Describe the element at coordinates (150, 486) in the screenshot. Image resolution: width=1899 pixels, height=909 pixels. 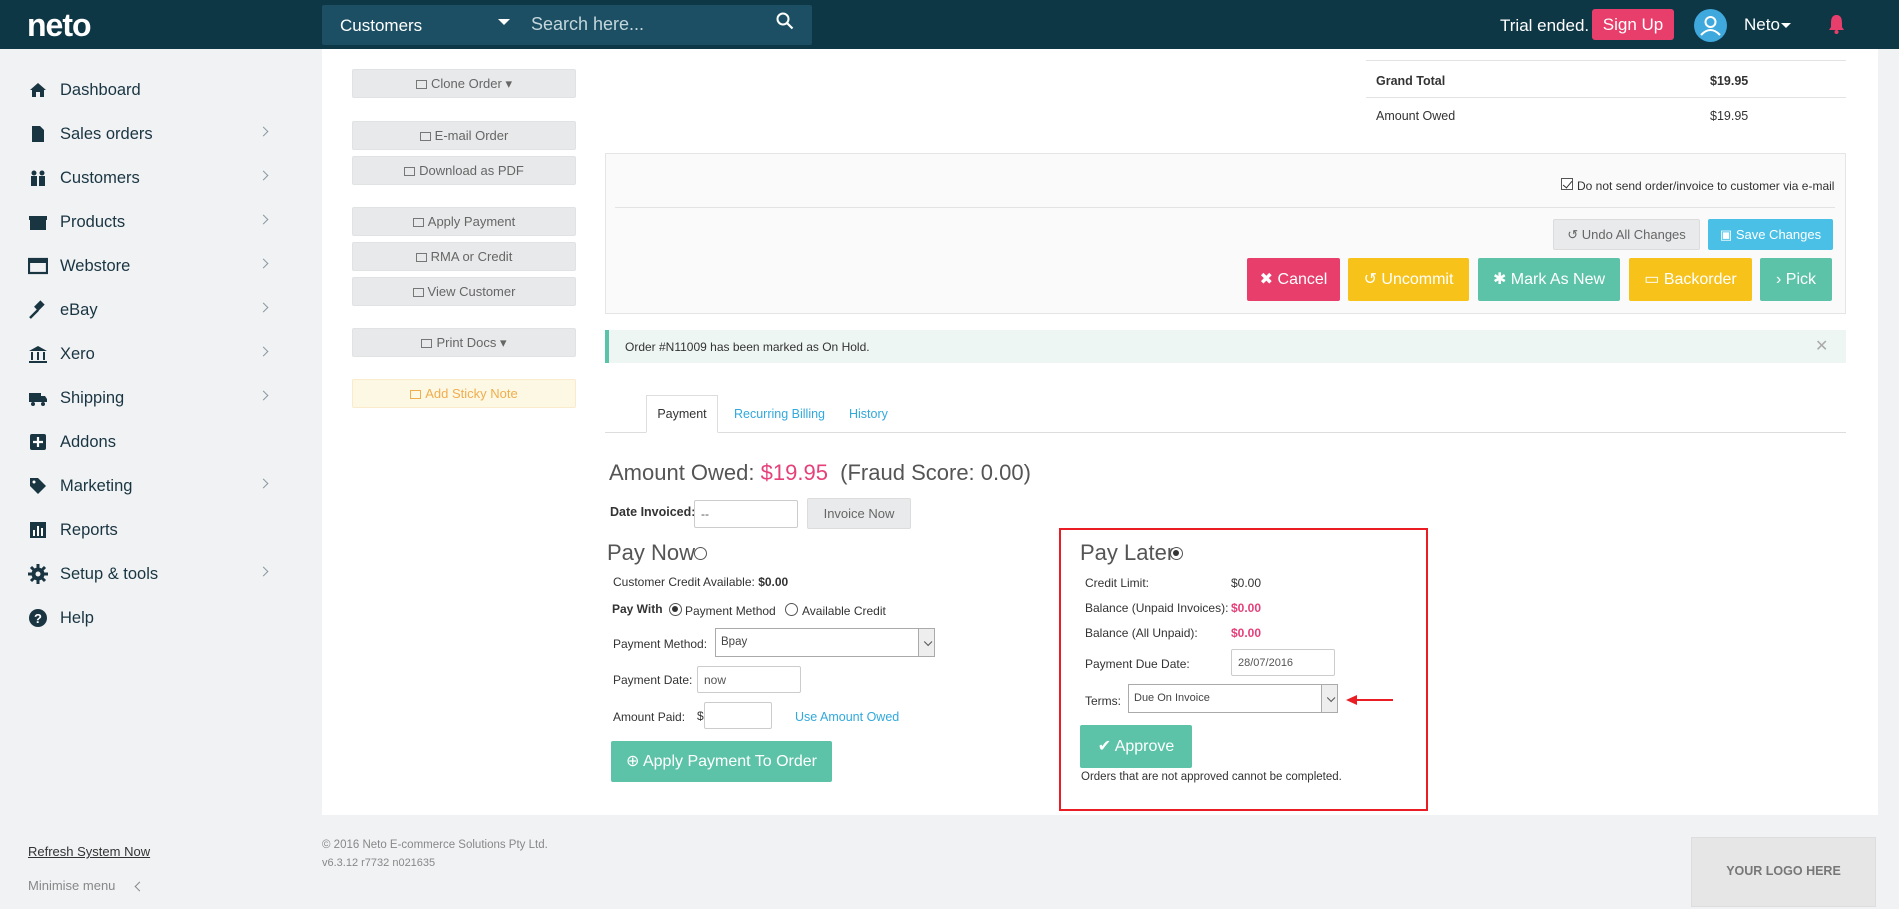
I see `sidebar-item-marketing: Marketing` at that location.